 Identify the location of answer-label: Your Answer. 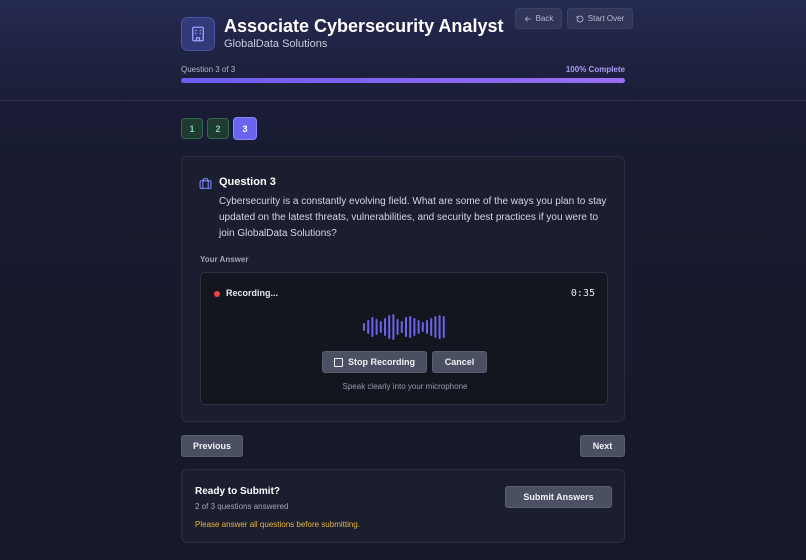
(224, 259).